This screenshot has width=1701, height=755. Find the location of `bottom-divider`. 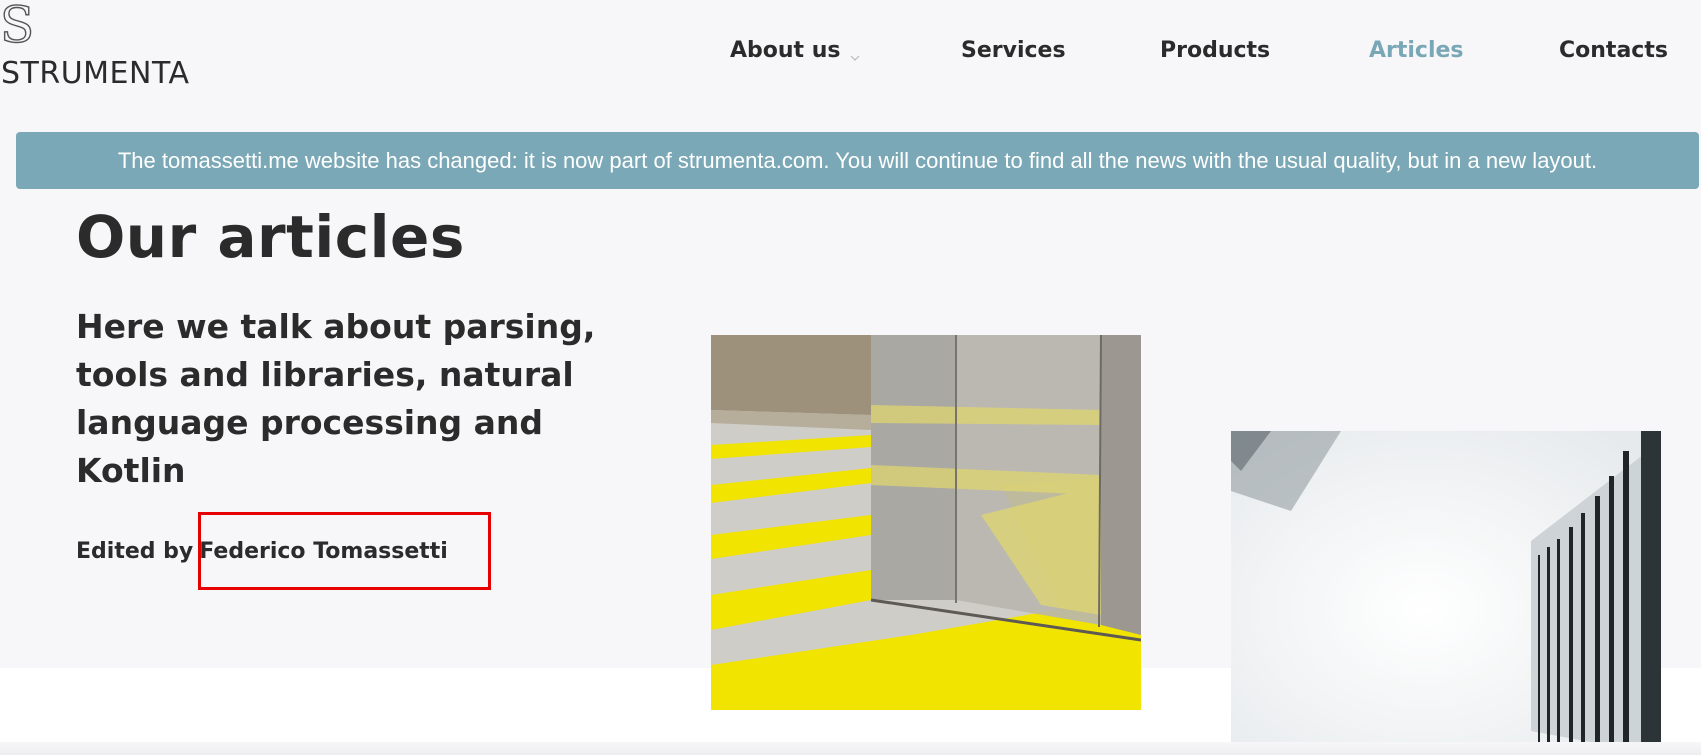

bottom-divider is located at coordinates (850, 748).